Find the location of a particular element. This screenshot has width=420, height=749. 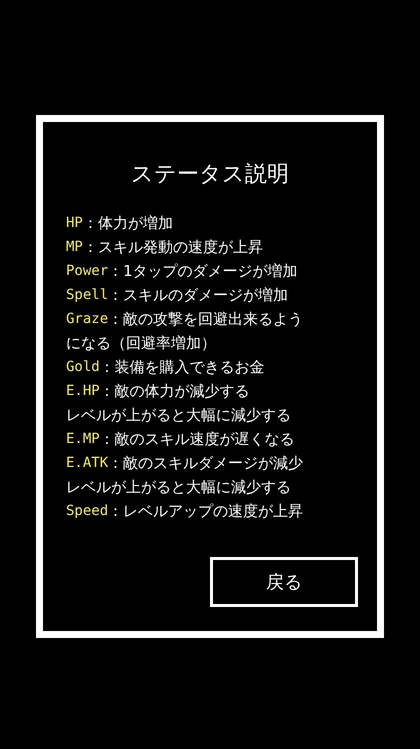

stat-name: Power is located at coordinates (87, 271).